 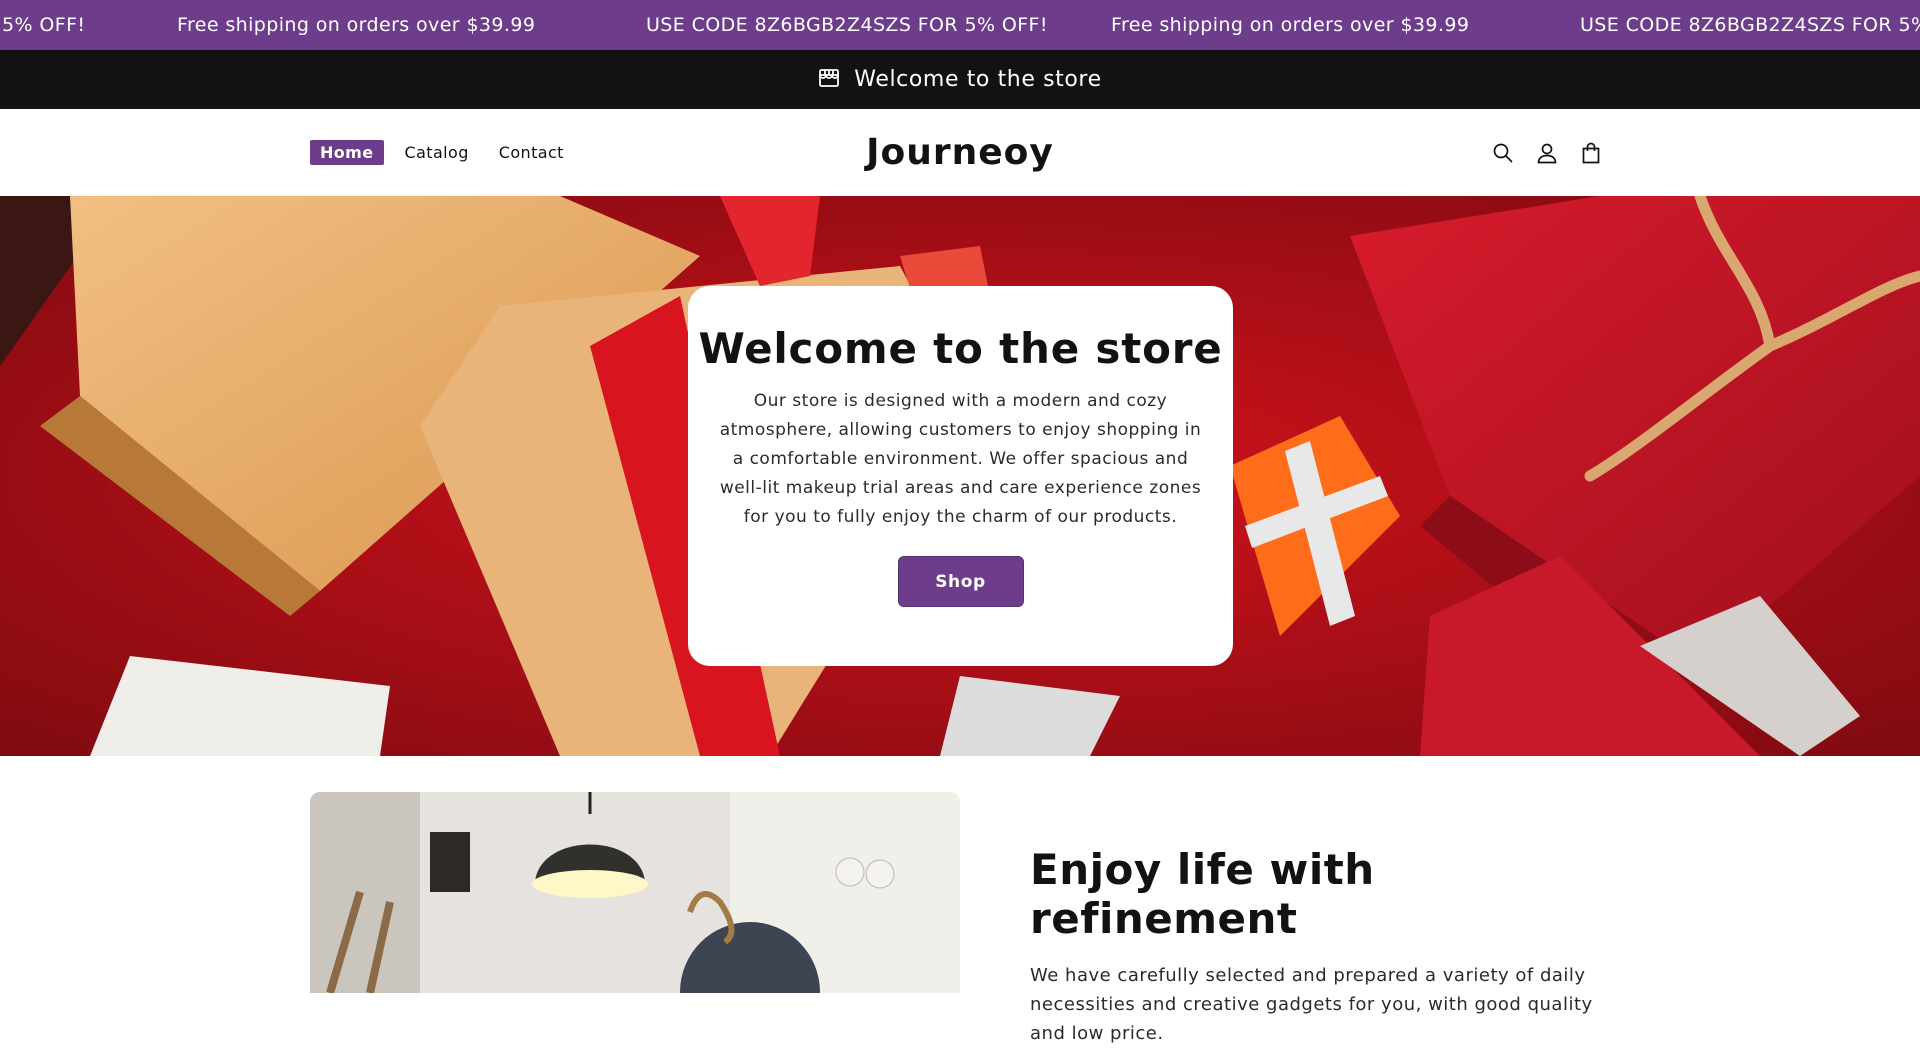 I want to click on header-icons, so click(x=1547, y=152).